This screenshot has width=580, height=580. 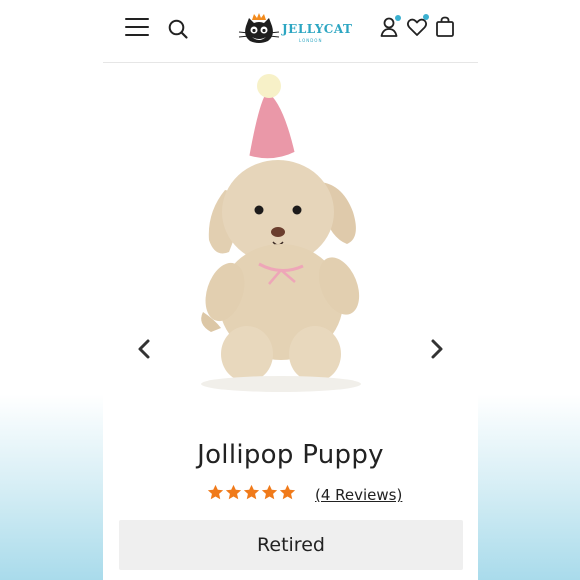 I want to click on search-icon, so click(x=178, y=29).